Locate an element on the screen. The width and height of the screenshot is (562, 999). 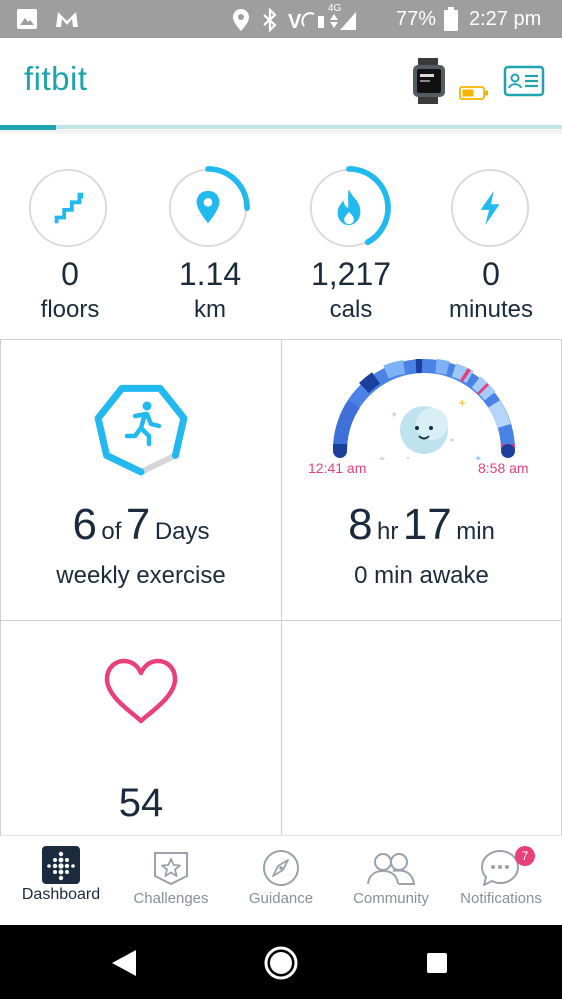
system-navigation-bar is located at coordinates (281, 962).